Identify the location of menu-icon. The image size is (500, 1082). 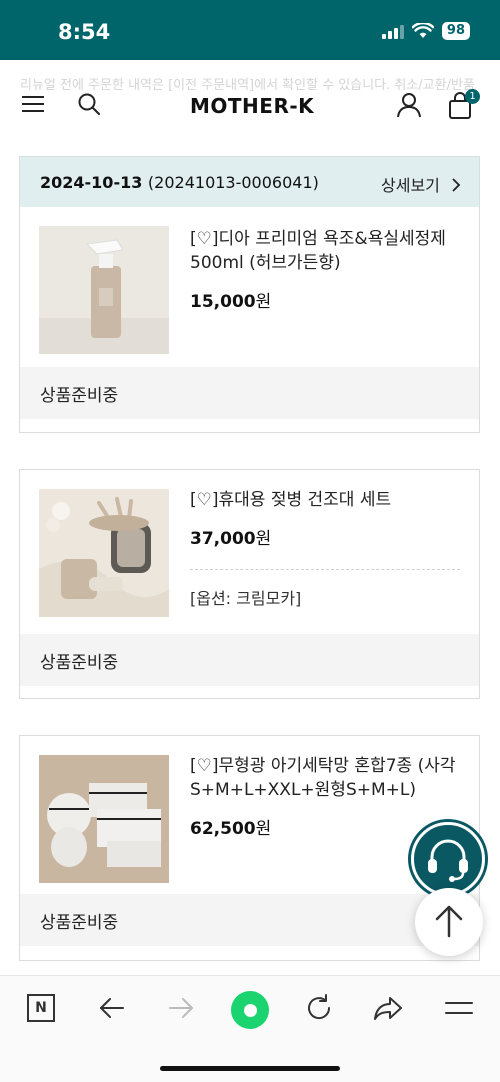
(33, 104).